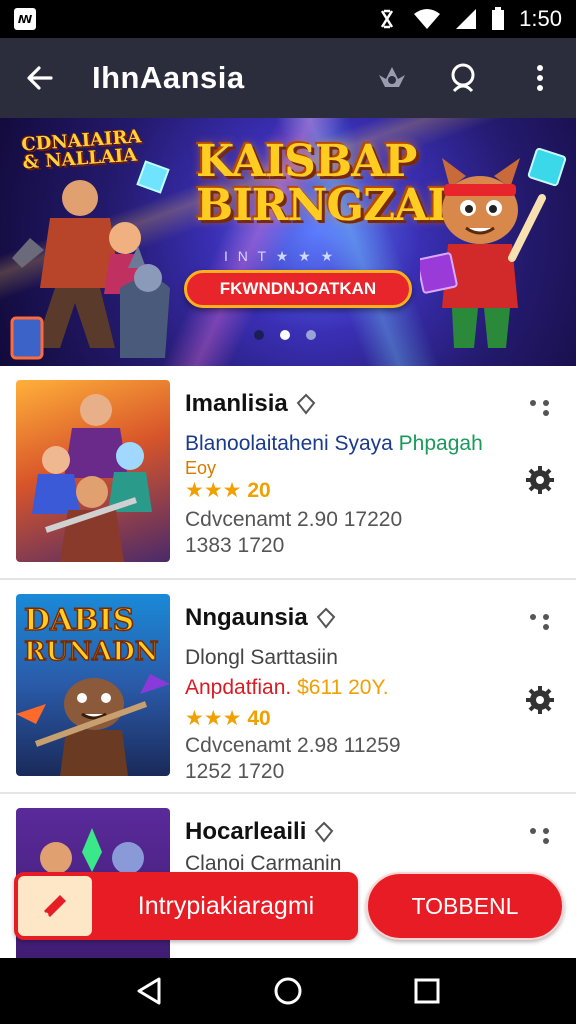 This screenshot has width=576, height=1024. Describe the element at coordinates (440, 443) in the screenshot. I see `game-subtitle-accent: Phpagah` at that location.